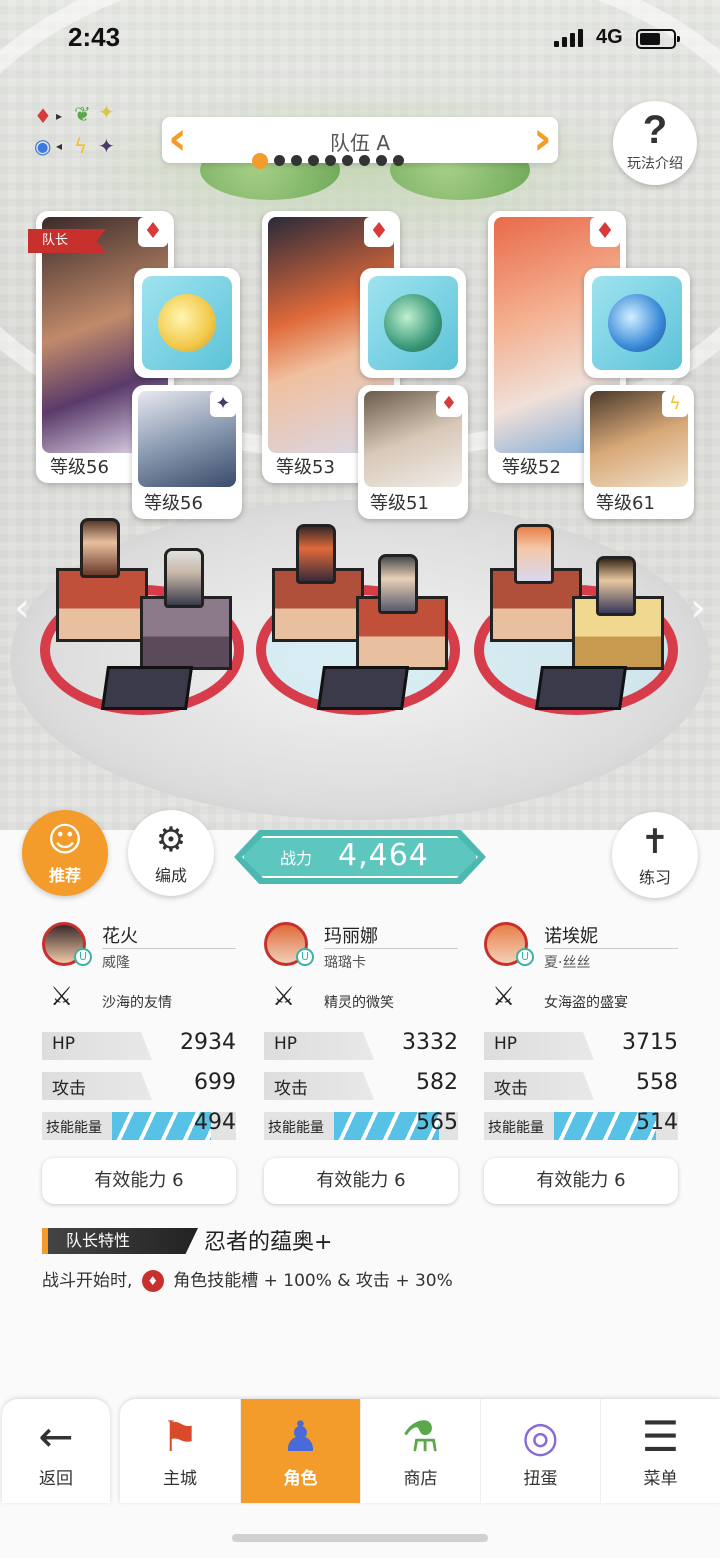 The image size is (720, 1558). Describe the element at coordinates (180, 1479) in the screenshot. I see `tab-label: 主城` at that location.